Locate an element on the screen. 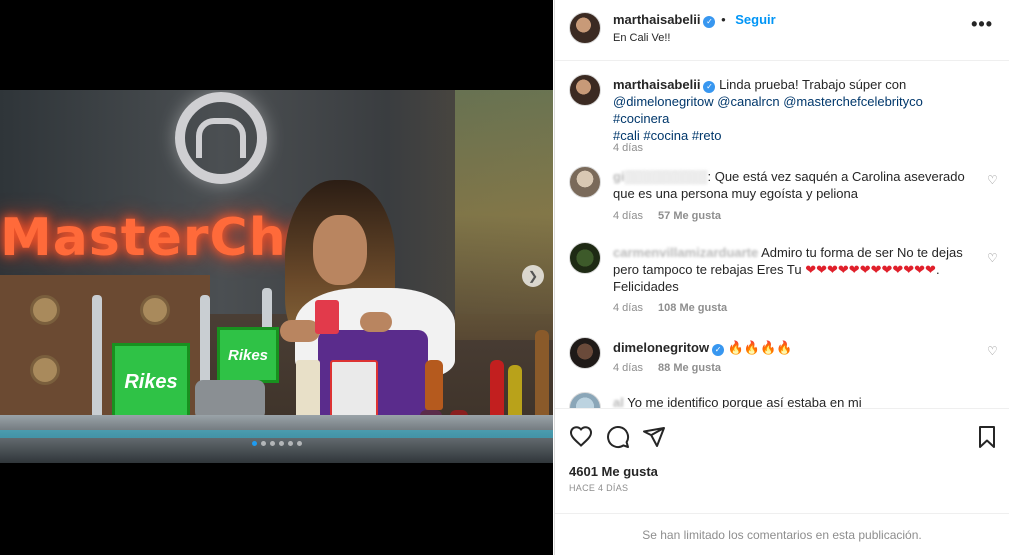  hashtag-link: #cocina is located at coordinates (665, 135).